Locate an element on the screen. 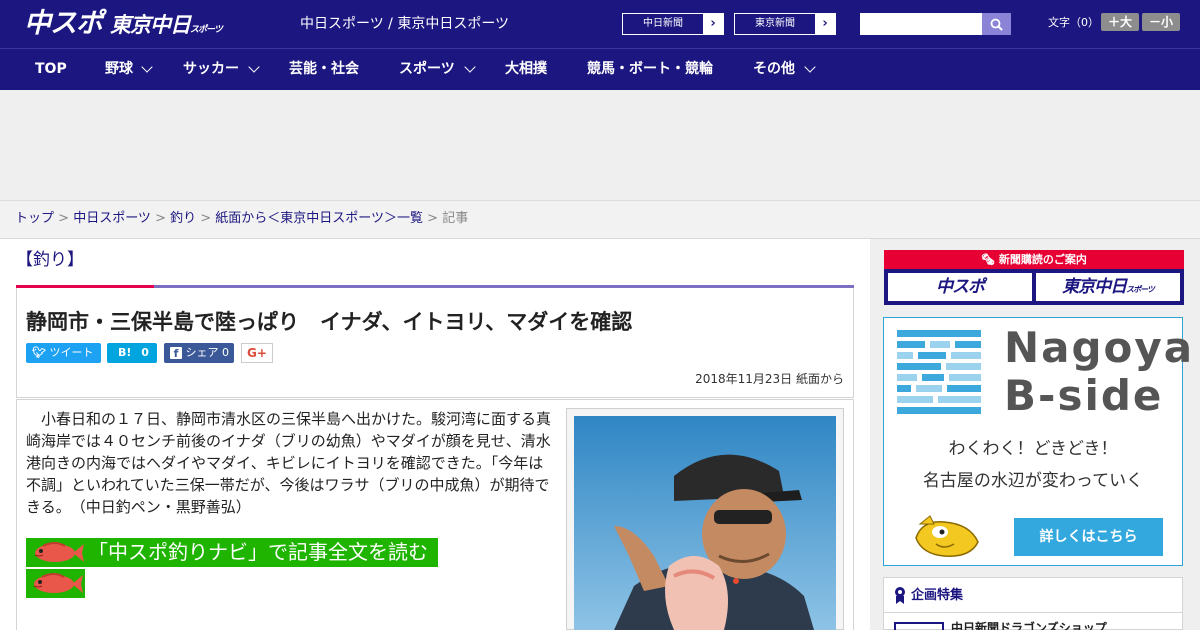 This screenshot has height=630, width=1200. search-button is located at coordinates (996, 24).